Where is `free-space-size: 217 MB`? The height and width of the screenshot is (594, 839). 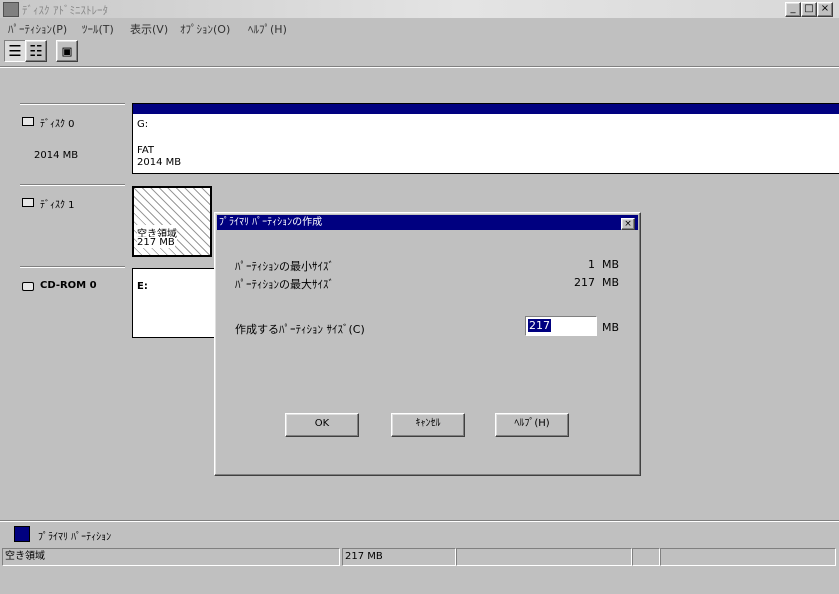 free-space-size: 217 MB is located at coordinates (156, 242).